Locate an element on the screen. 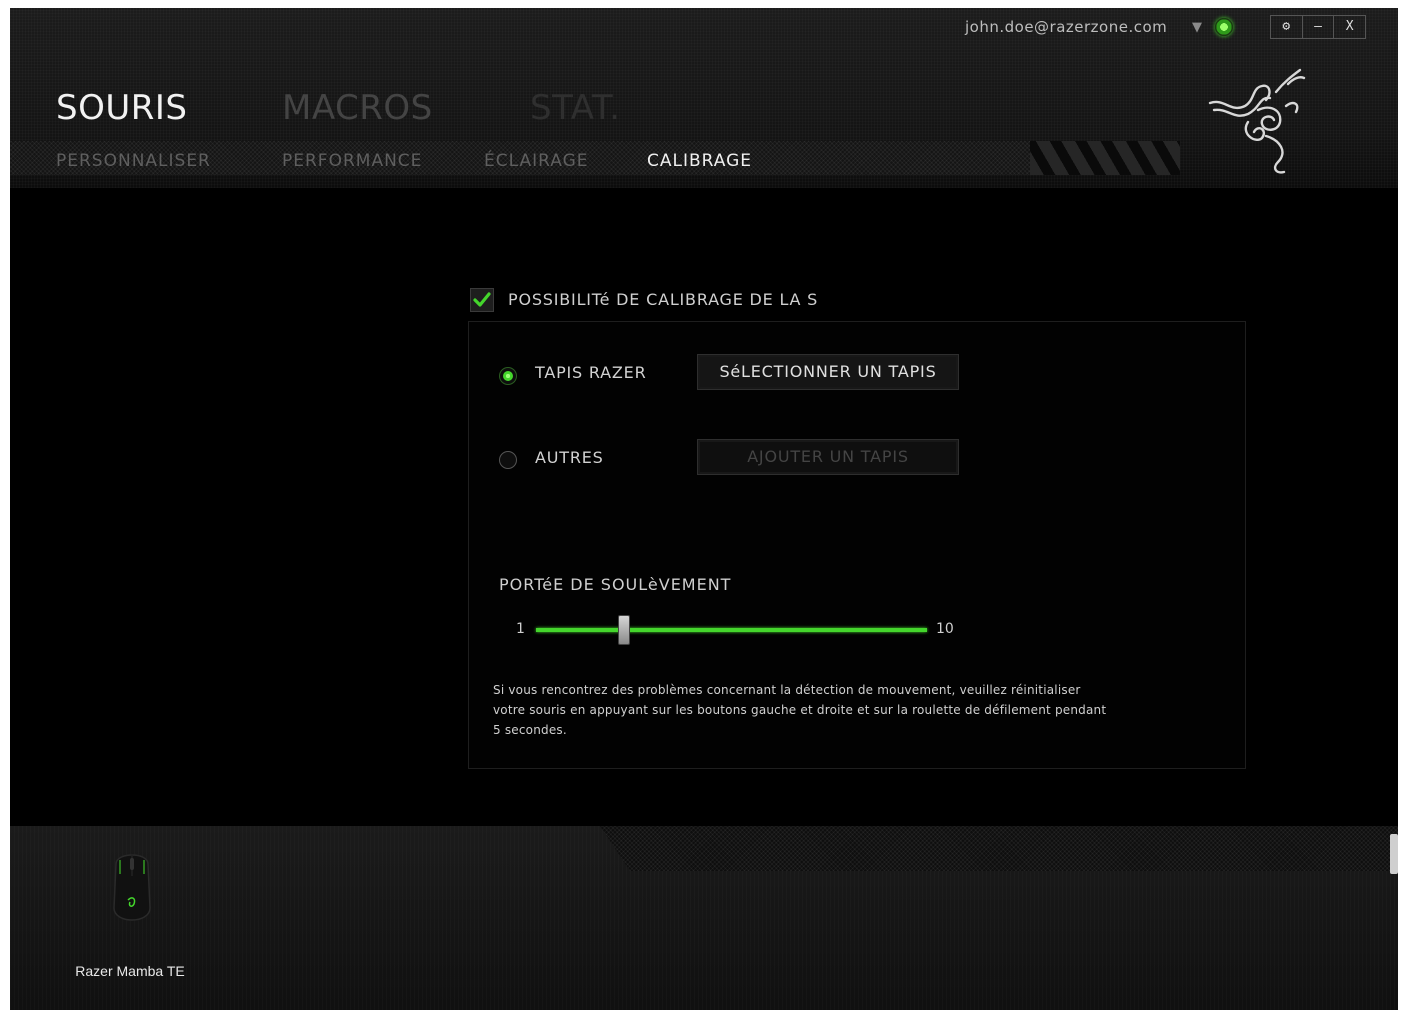 The image size is (1403, 1015). liftoff-slider-fill is located at coordinates (731, 630).